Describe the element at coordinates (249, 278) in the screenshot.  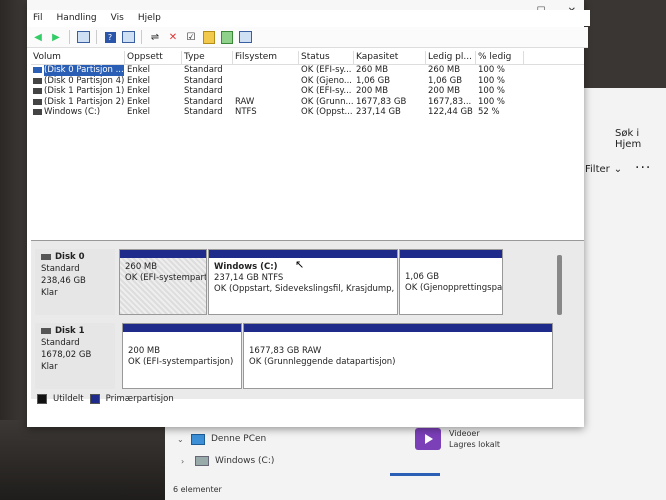
I see `partition-size: 237,14 GB NTFS` at that location.